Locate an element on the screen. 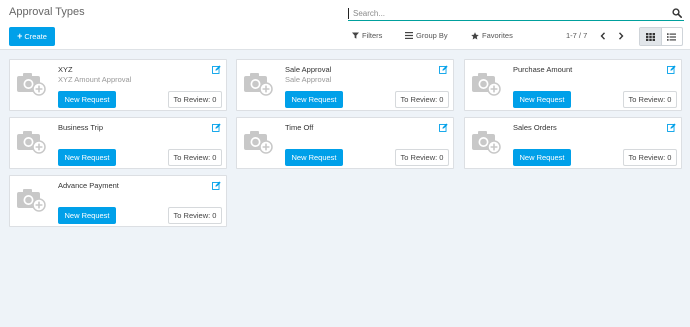  card-title: Sales Orders is located at coordinates (535, 127).